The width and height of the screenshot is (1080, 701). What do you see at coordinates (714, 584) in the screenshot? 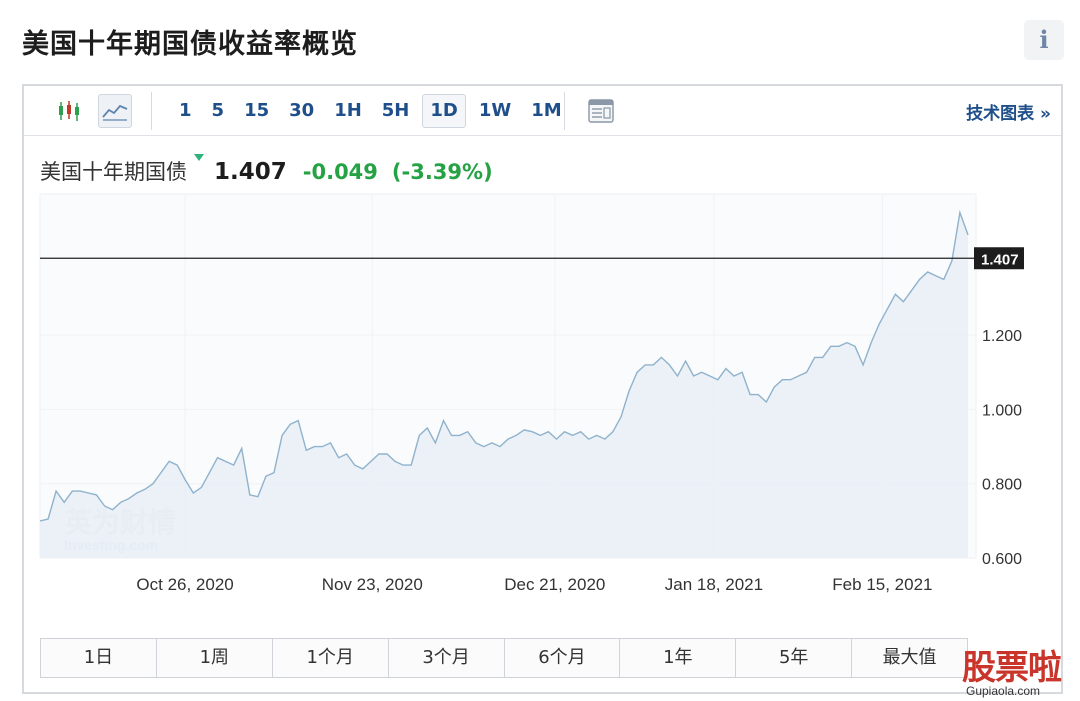
I see `x-tick-label: Jan 18, 2021` at bounding box center [714, 584].